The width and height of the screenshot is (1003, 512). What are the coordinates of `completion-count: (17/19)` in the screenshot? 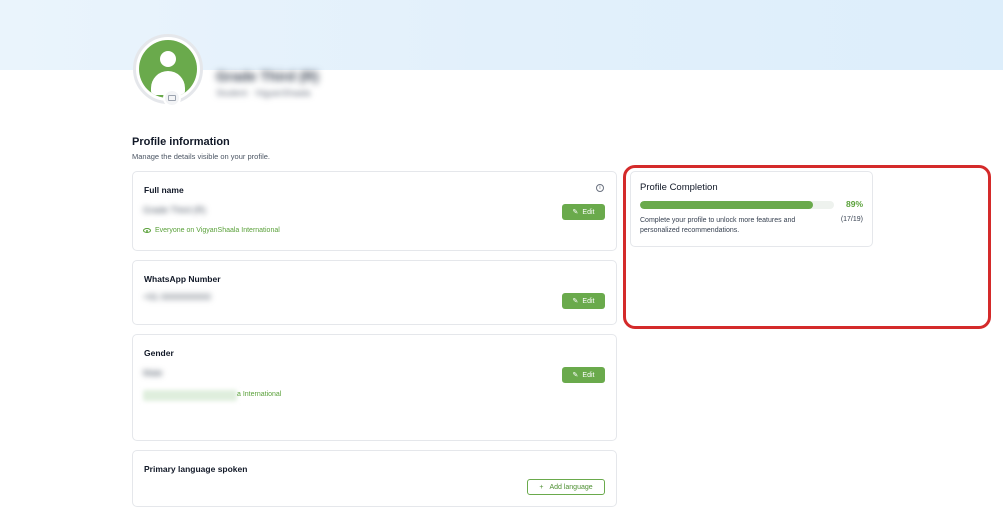 It's located at (851, 219).